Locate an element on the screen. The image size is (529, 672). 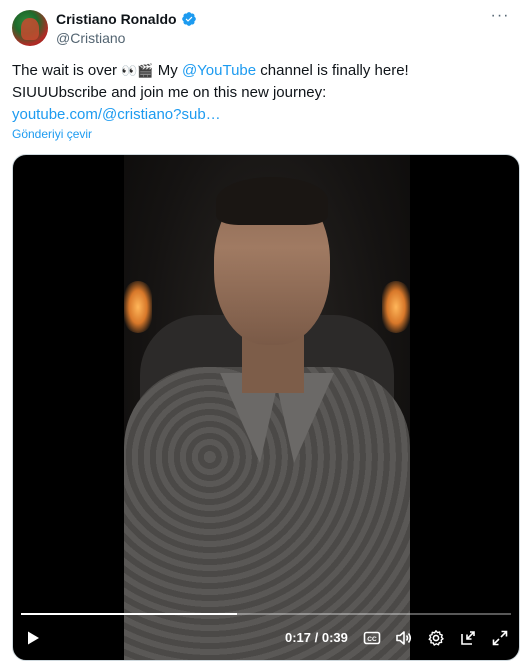
hair is located at coordinates (272, 201).